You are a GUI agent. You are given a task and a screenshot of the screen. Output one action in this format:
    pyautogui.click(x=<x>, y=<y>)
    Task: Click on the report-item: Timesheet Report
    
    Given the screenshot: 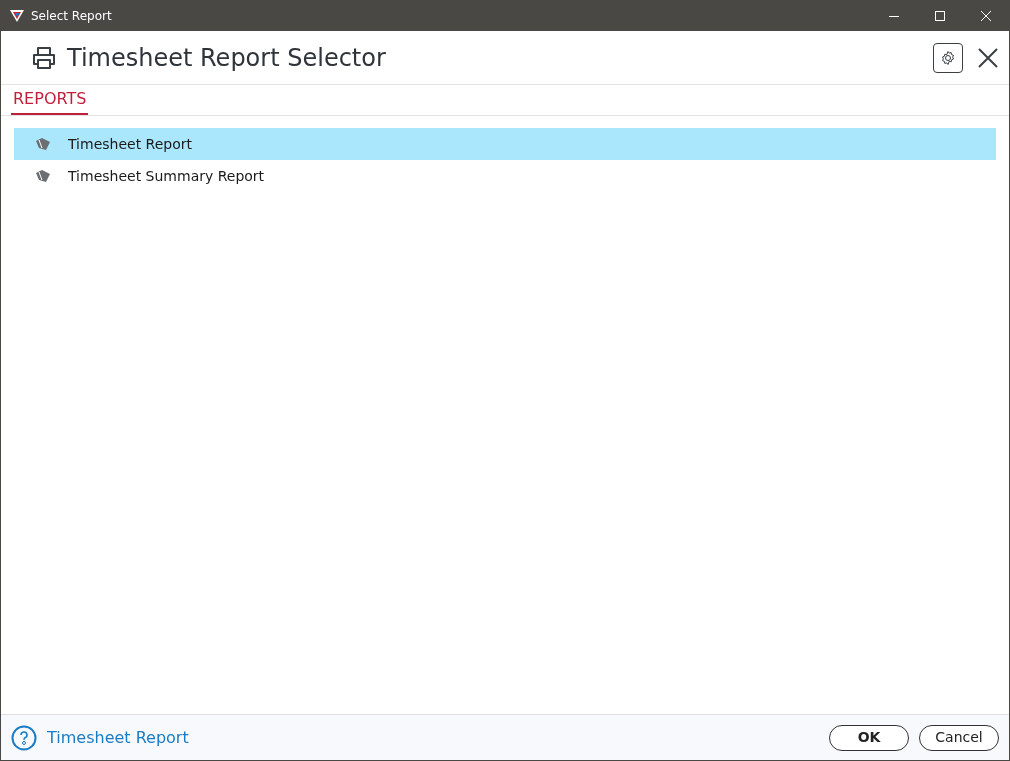 What is the action you would take?
    pyautogui.click(x=505, y=144)
    